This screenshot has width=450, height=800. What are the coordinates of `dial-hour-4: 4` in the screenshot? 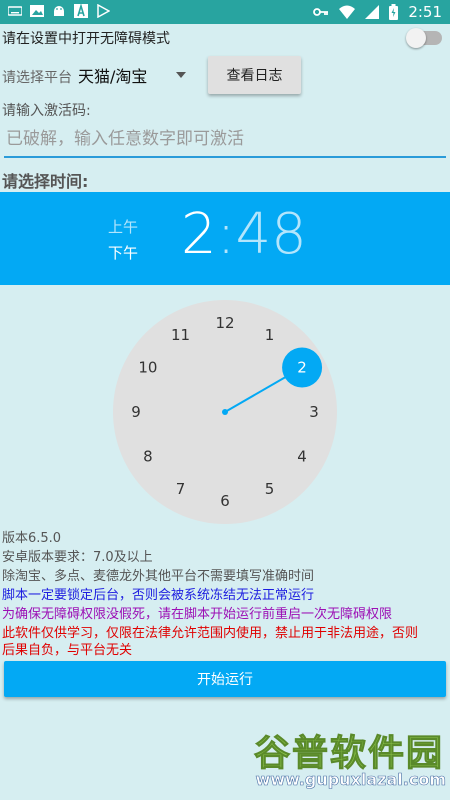 It's located at (302, 457).